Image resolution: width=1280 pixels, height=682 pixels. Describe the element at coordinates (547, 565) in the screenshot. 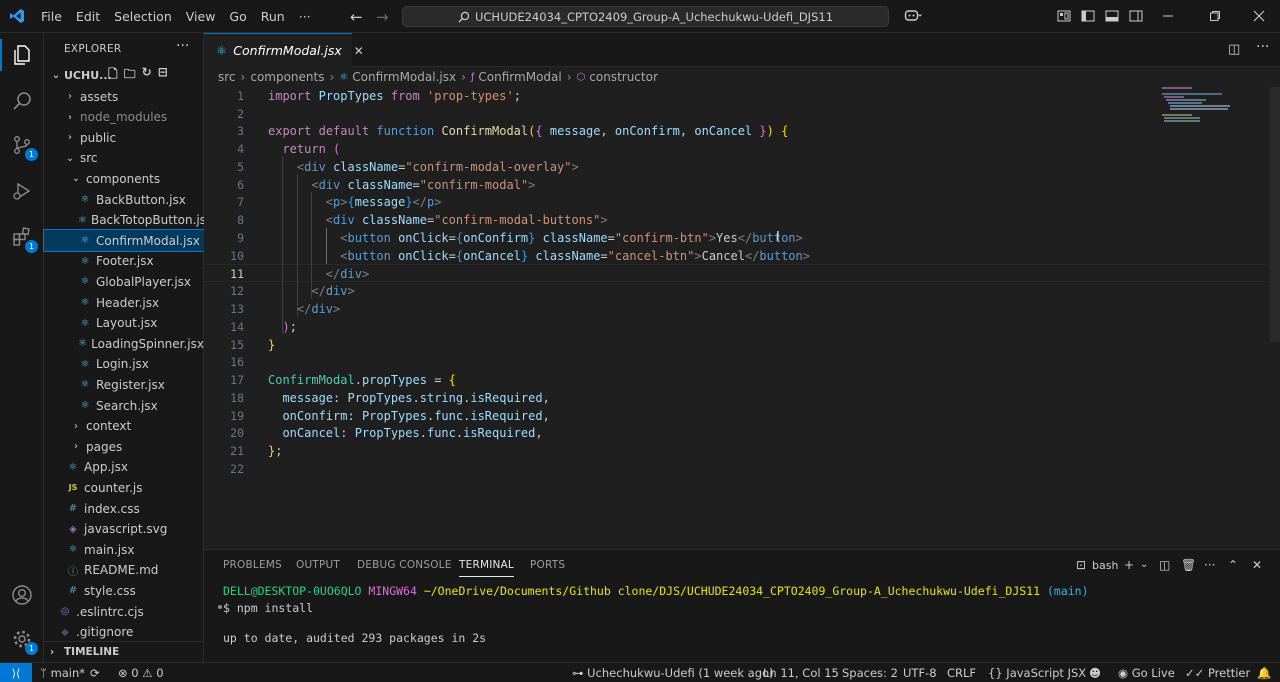

I see `tab-ports: PORTS` at that location.